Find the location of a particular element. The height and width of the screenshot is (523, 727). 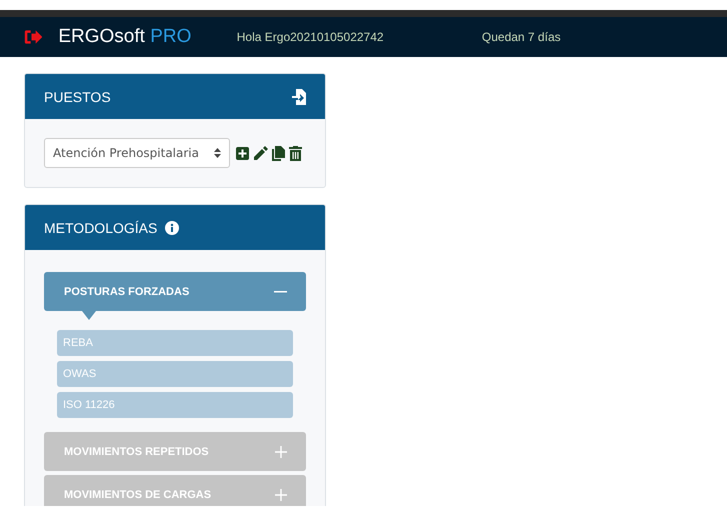

method-item: ISO 11226 is located at coordinates (175, 405).